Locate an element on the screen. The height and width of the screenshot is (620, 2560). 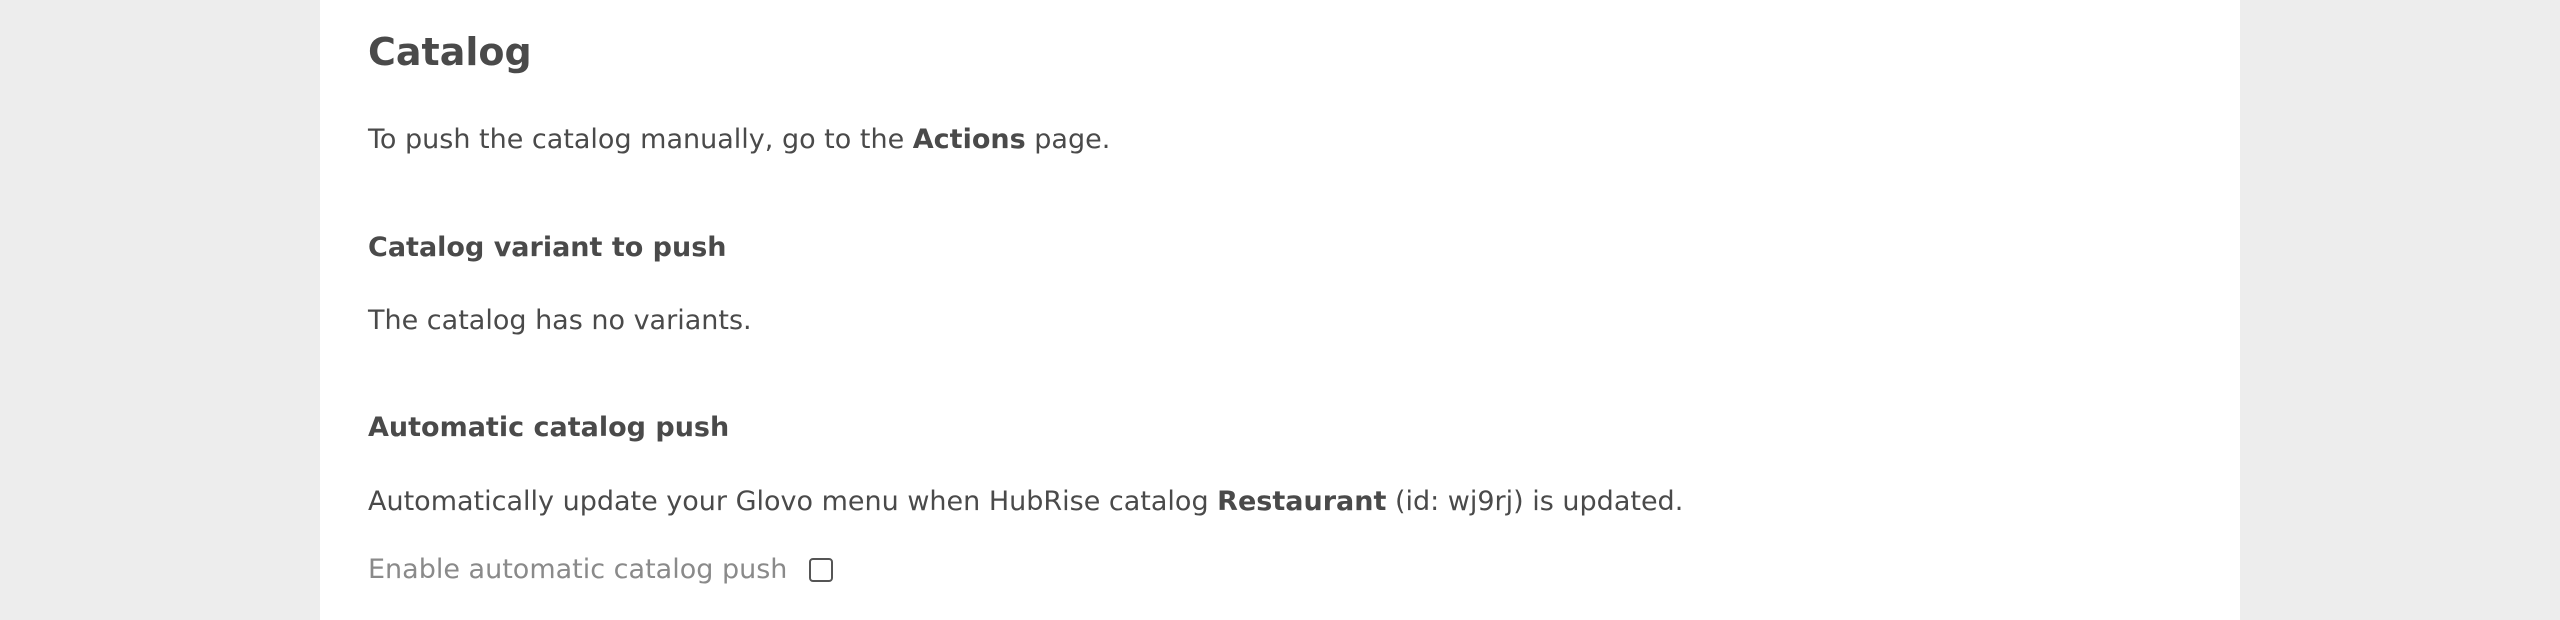
no-variants-message: The catalog has no variants. is located at coordinates (560, 320).